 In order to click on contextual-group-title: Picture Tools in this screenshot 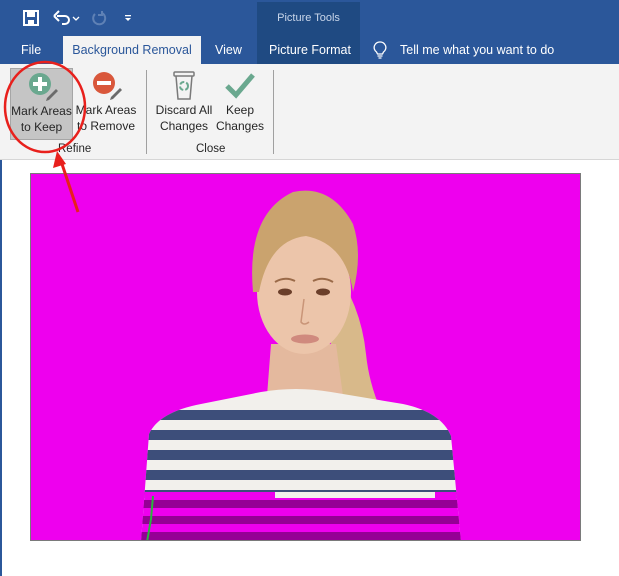, I will do `click(308, 18)`.